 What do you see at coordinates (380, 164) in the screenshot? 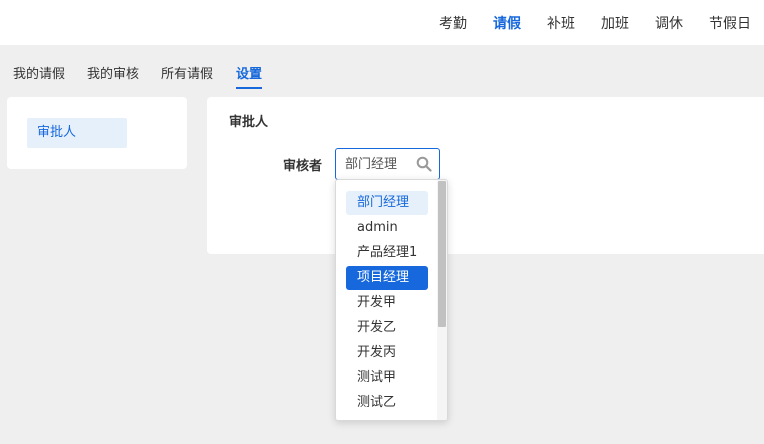
I see `approver-search-input` at bounding box center [380, 164].